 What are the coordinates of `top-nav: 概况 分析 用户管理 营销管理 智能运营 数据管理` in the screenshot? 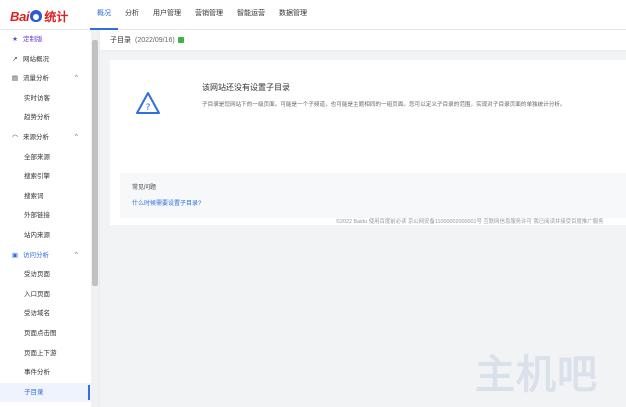 It's located at (202, 15).